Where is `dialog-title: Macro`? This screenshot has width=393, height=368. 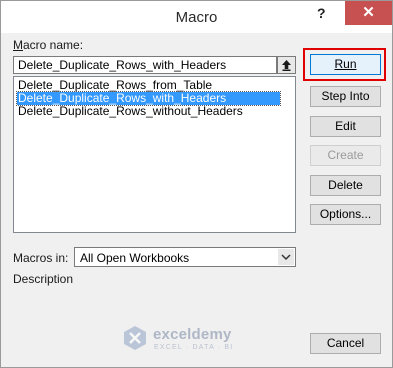
dialog-title: Macro is located at coordinates (196, 17).